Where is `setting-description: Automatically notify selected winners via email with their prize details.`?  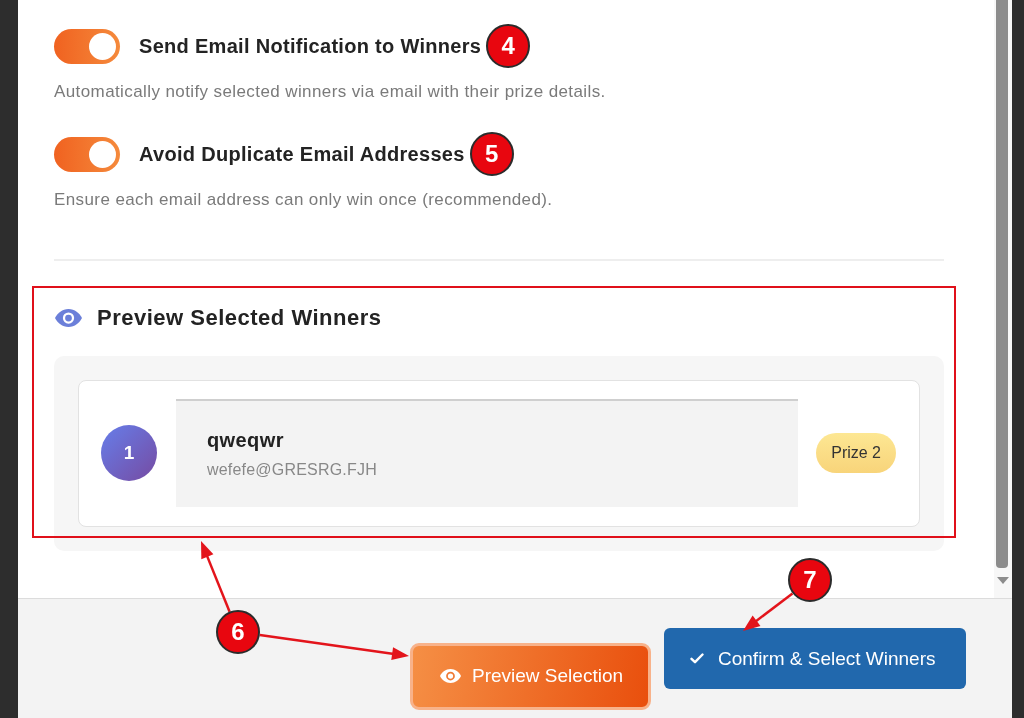
setting-description: Automatically notify selected winners via email with their prize details. is located at coordinates (330, 92).